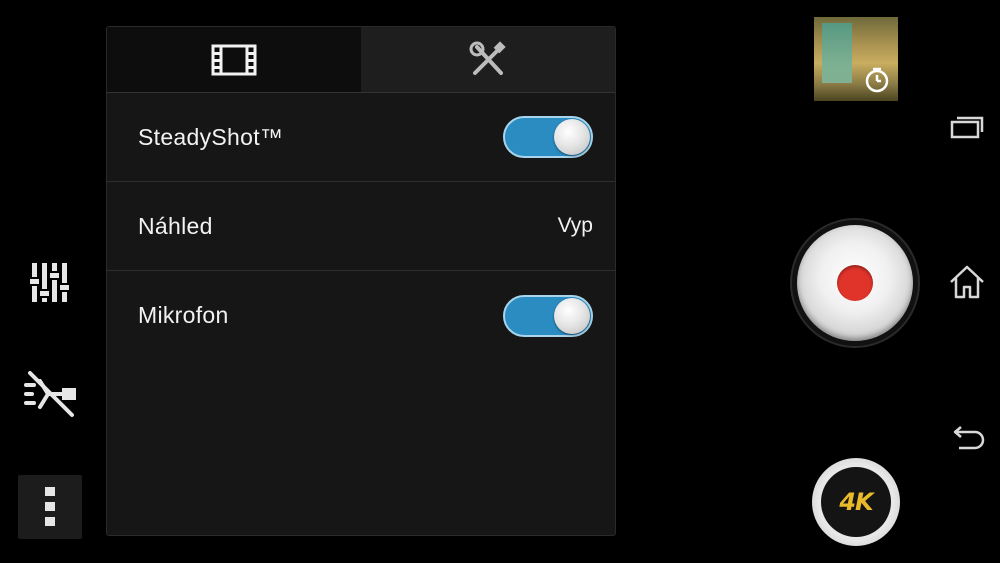 This screenshot has width=1000, height=563. What do you see at coordinates (837, 53) in the screenshot?
I see `thumbnail-image-detail` at bounding box center [837, 53].